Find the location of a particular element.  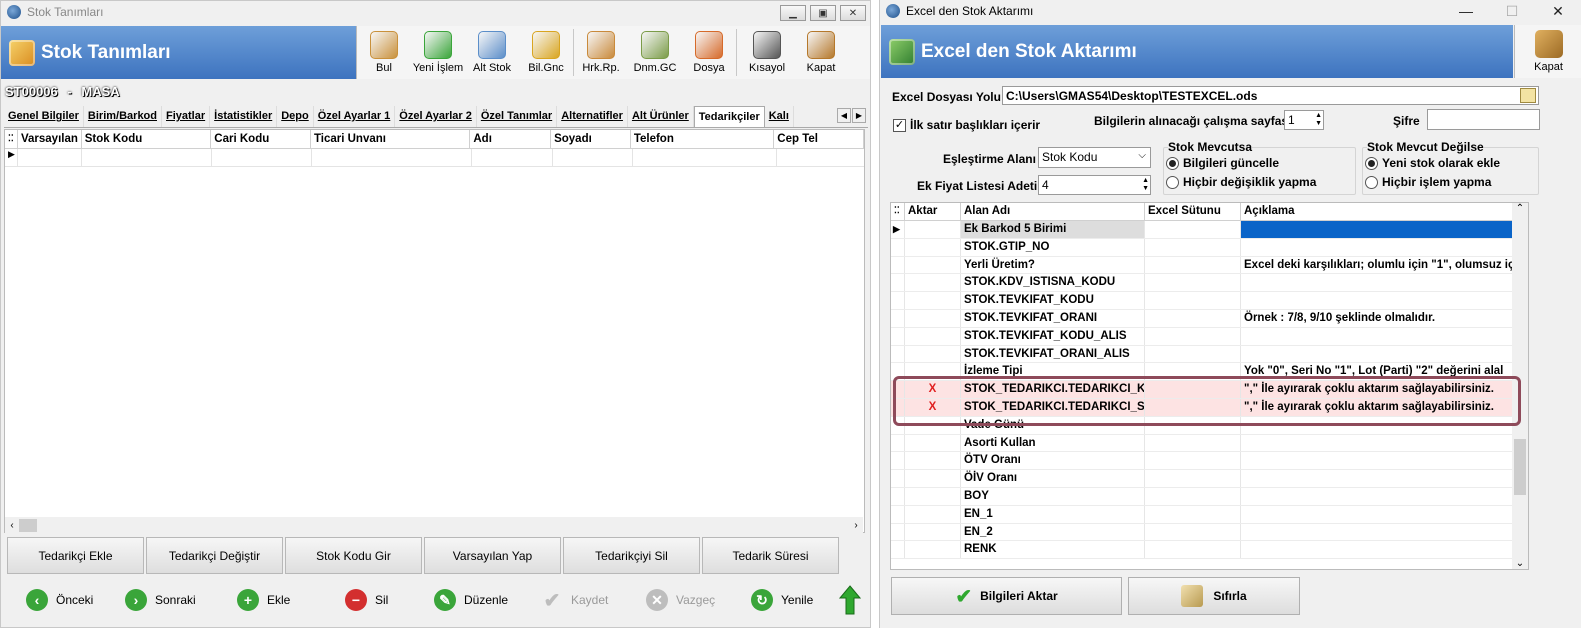

column-header: Varsayılan is located at coordinates (50, 139).